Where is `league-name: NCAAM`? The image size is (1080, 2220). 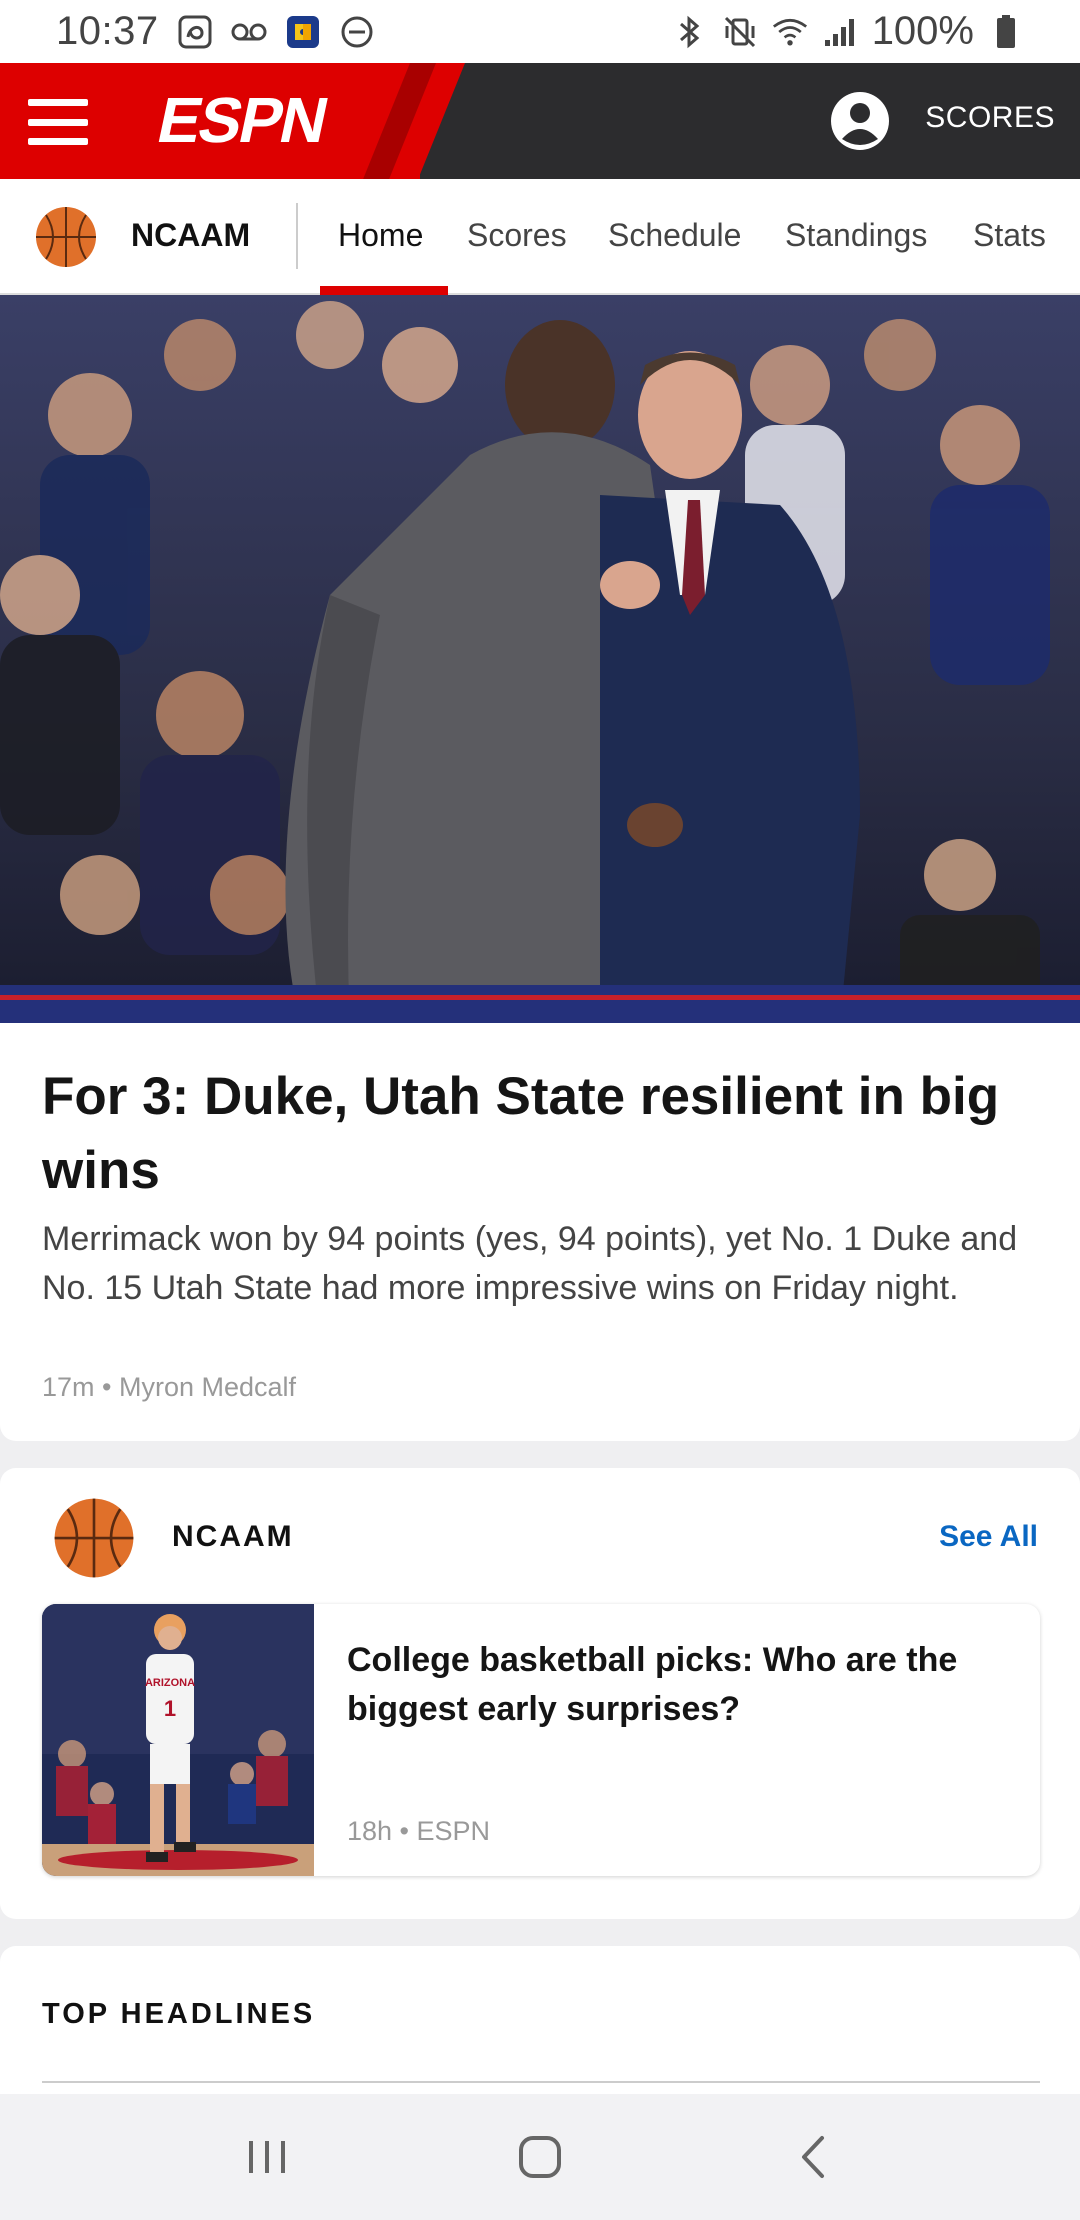
league-name: NCAAM is located at coordinates (190, 235).